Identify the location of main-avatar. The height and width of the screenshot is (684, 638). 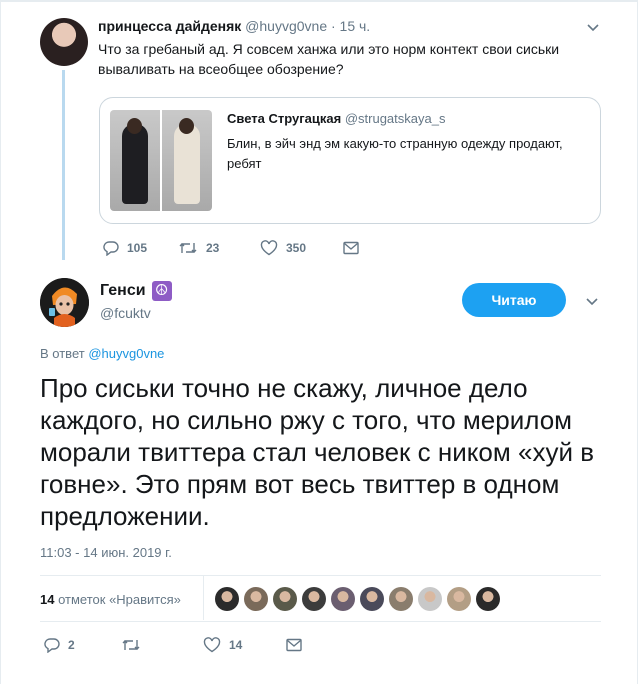
(64, 302).